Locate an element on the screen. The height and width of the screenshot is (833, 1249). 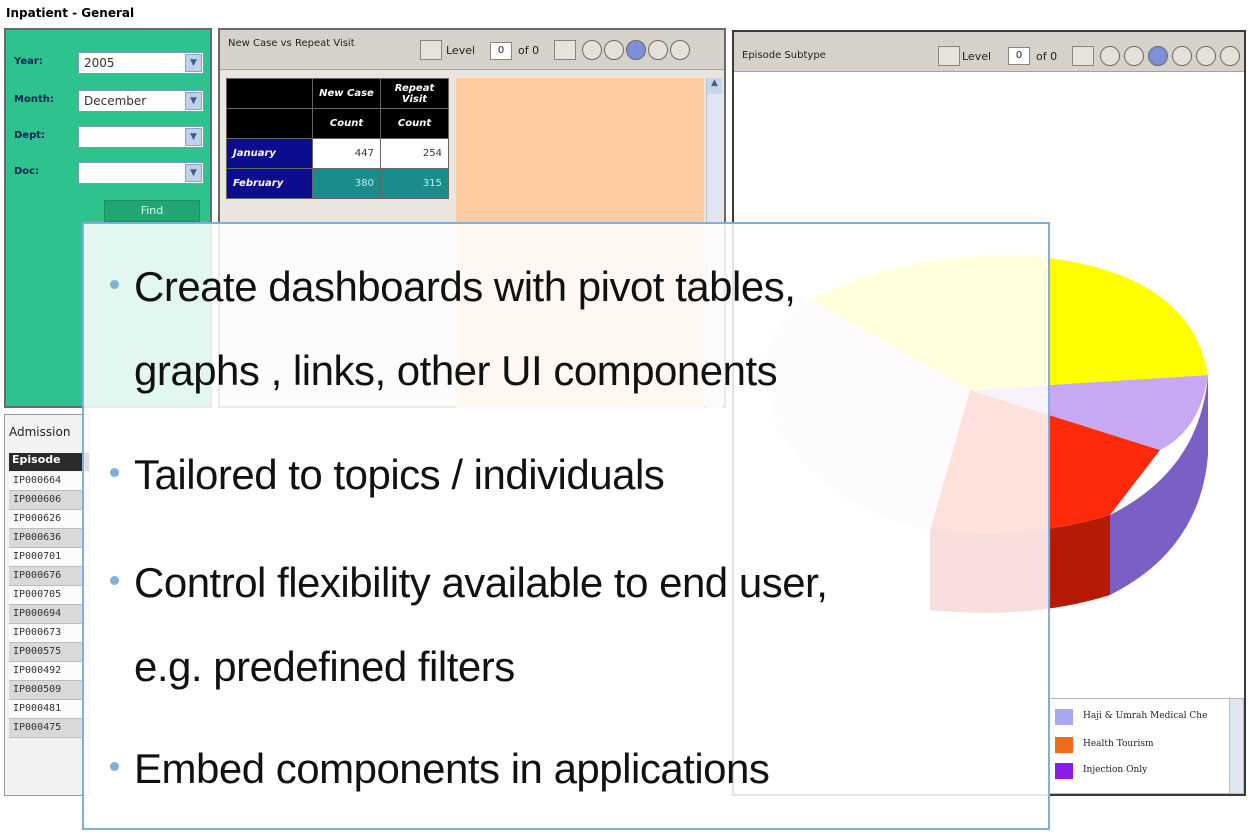
cell-repeat-visit: 254 is located at coordinates (414, 153).